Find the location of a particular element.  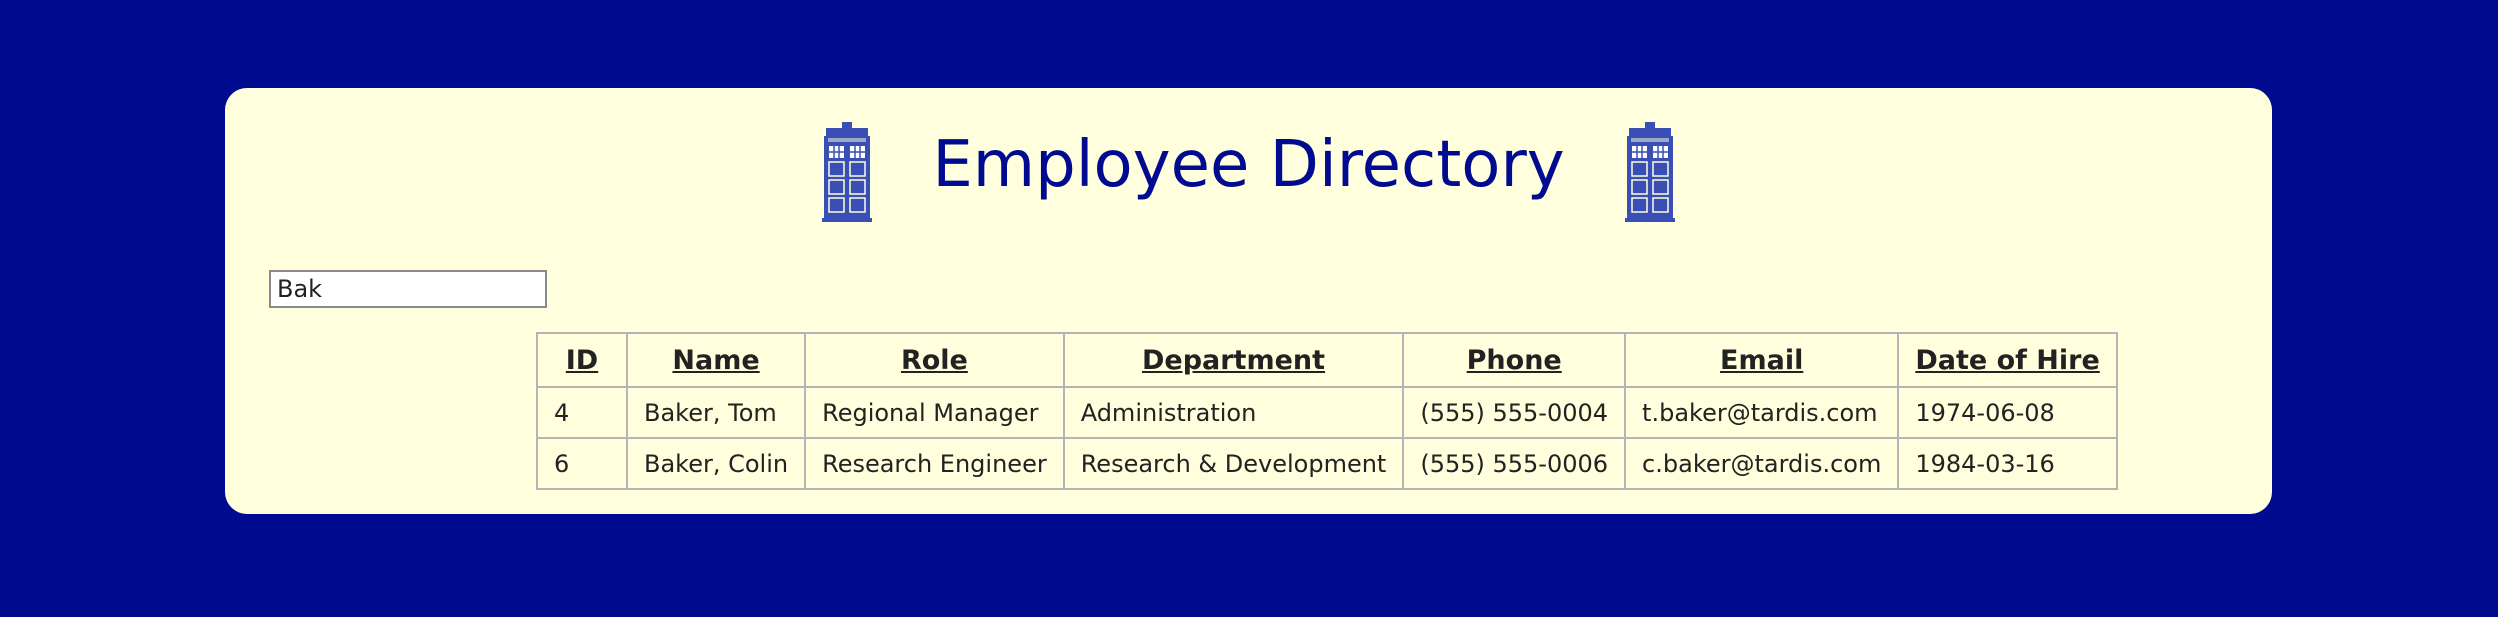

cell-date-of-hire: 1974-06-08 is located at coordinates (2007, 412).